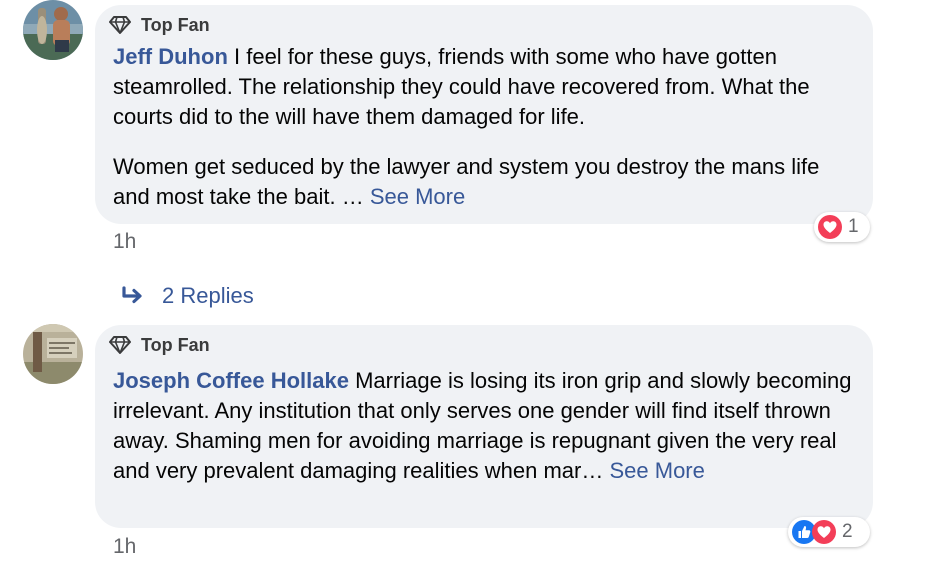  Describe the element at coordinates (170, 56) in the screenshot. I see `author-name: Jeff Duhon` at that location.